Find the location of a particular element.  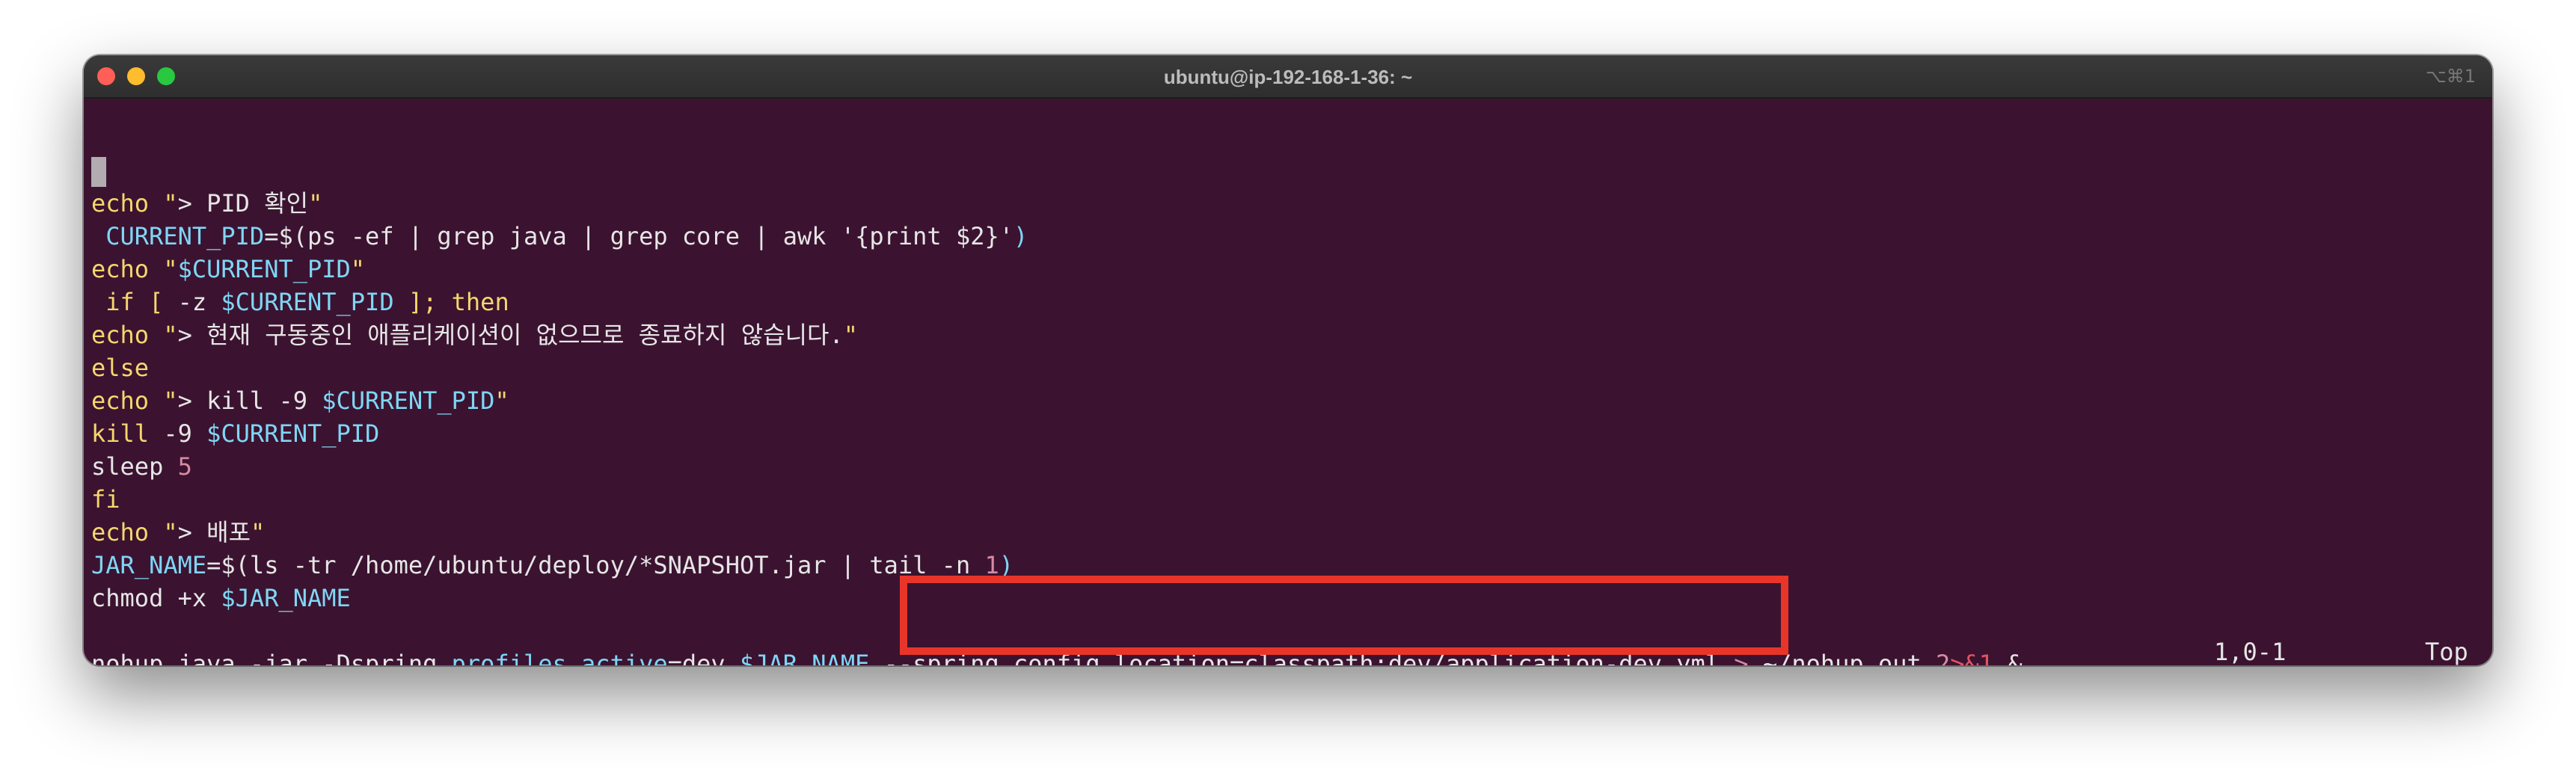

code-token: kill is located at coordinates (120, 433).